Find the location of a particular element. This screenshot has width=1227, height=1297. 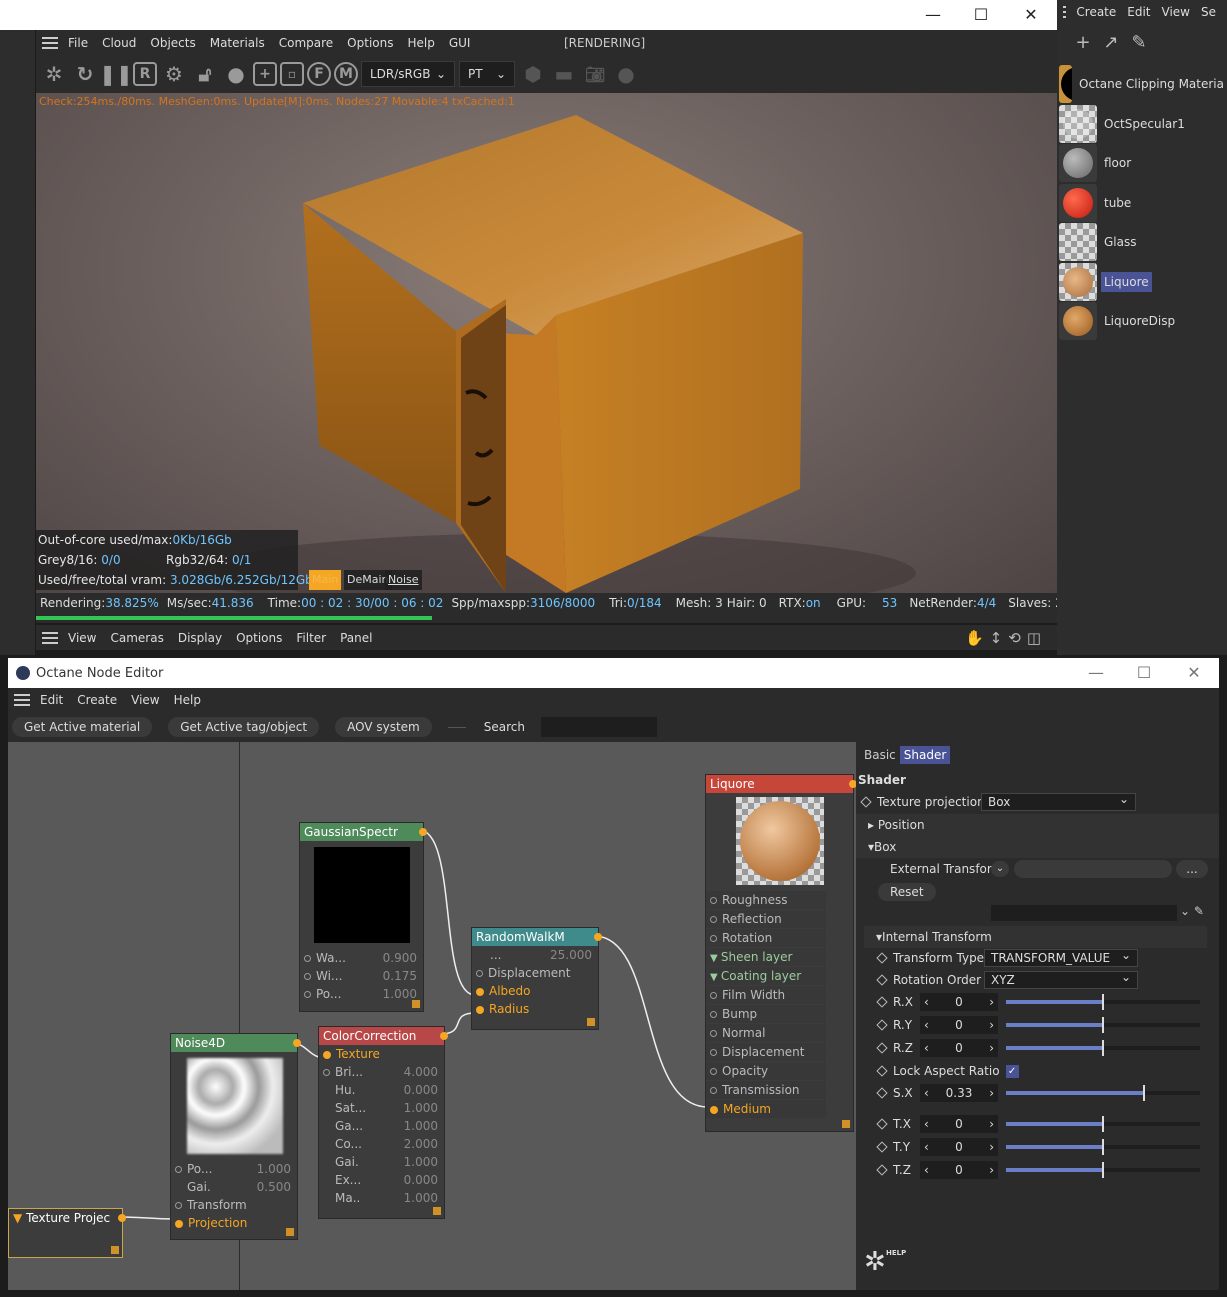

param-row: Po... 1.000 is located at coordinates (234, 1169).